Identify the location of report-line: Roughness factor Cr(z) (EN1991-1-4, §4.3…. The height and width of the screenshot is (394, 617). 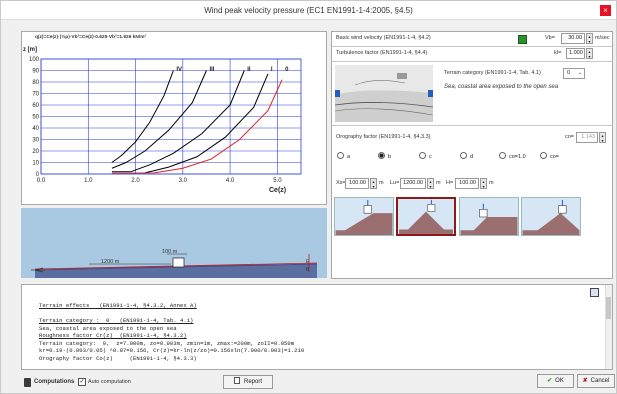
(113, 335).